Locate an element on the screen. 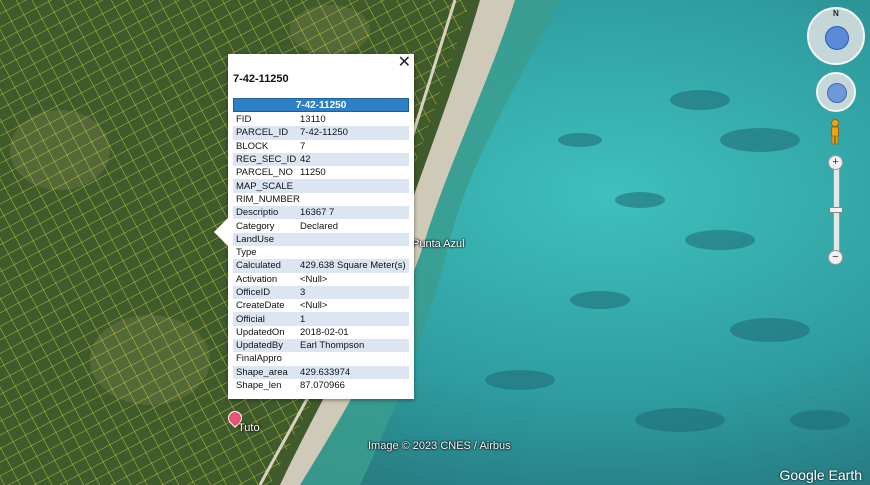 The image size is (870, 485). attribute-value: 7-42-11250 is located at coordinates (324, 133).